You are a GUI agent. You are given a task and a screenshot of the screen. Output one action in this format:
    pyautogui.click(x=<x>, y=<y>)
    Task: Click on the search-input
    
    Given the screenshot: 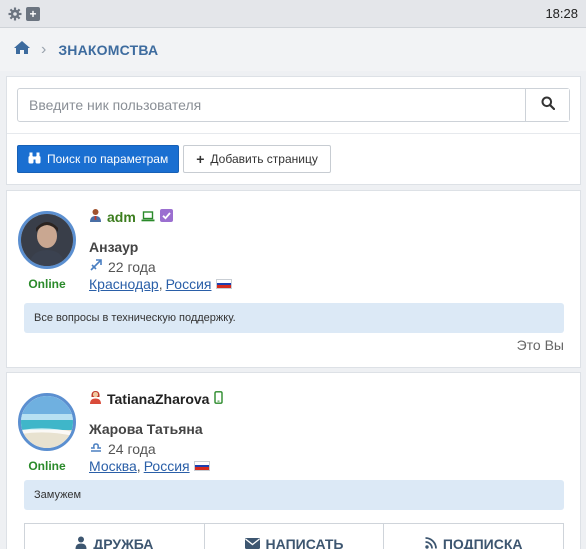 What is the action you would take?
    pyautogui.click(x=271, y=105)
    